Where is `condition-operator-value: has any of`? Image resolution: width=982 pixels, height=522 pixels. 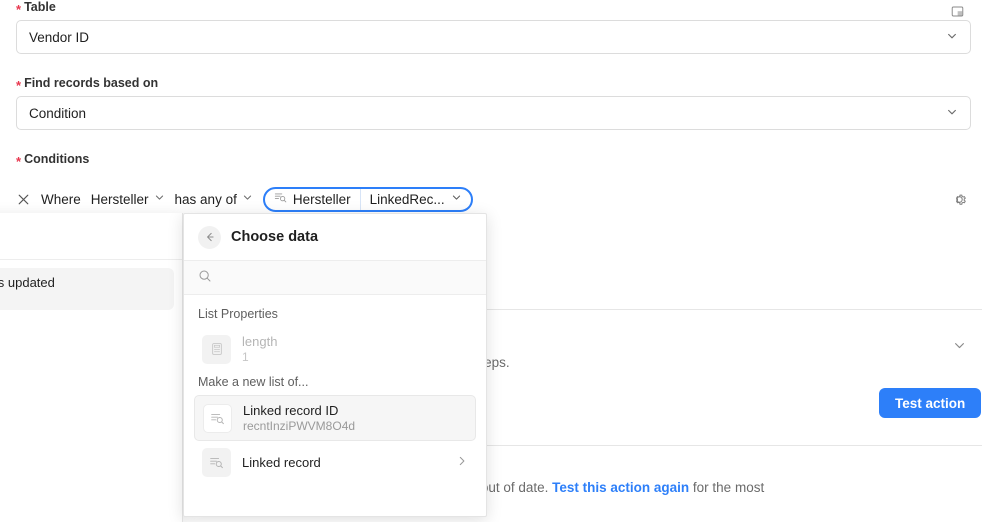 condition-operator-value: has any of is located at coordinates (205, 199).